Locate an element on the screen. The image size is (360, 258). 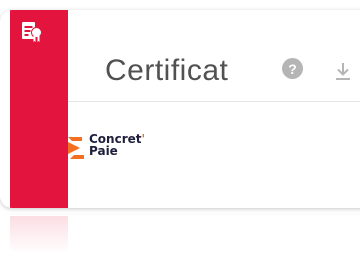
header-divider is located at coordinates (214, 101).